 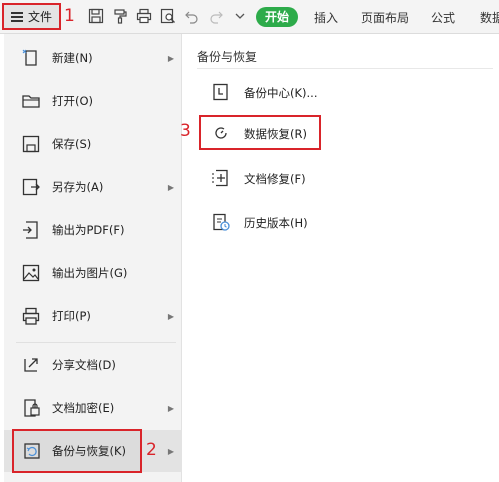 What do you see at coordinates (249, 17) in the screenshot?
I see `toolbar: 文件 1 开始 插入 页面布局 公式 数据` at bounding box center [249, 17].